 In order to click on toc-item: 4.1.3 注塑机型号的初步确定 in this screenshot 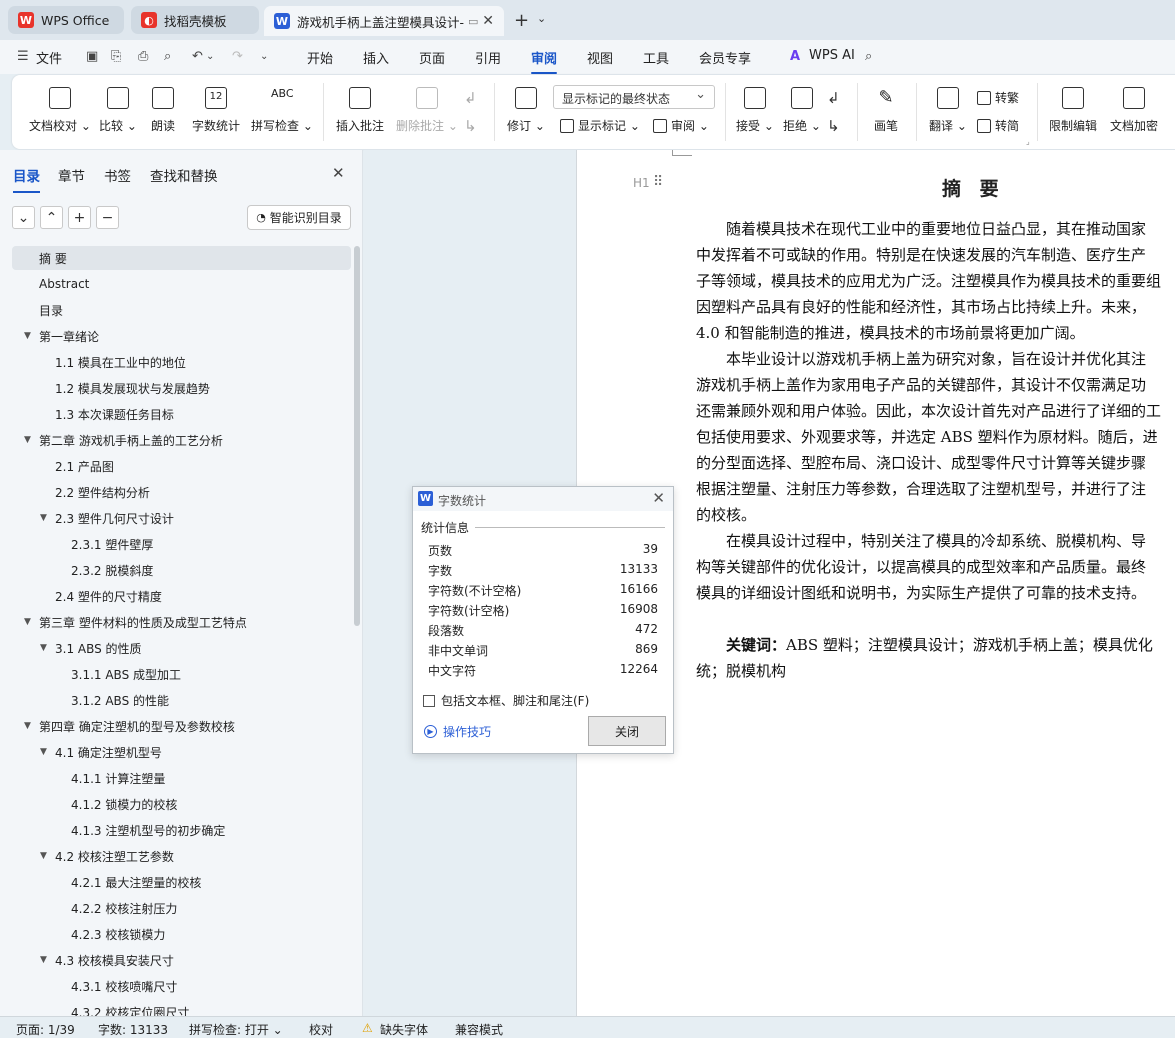, I will do `click(181, 830)`.